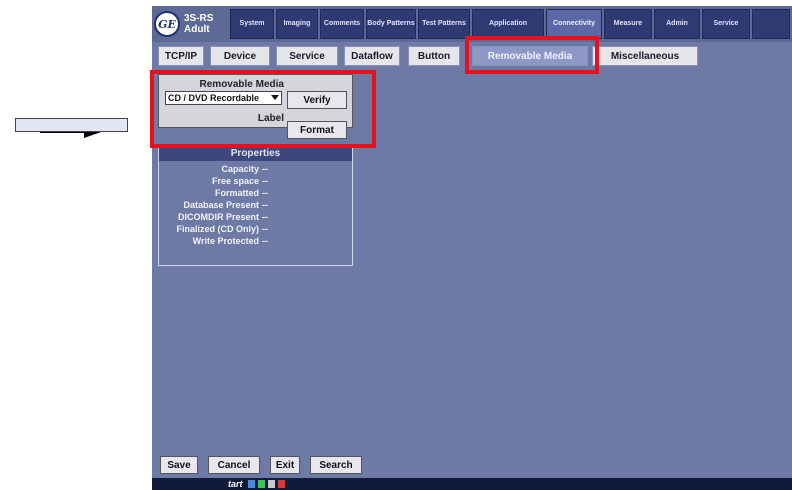 The height and width of the screenshot is (490, 792). What do you see at coordinates (677, 24) in the screenshot?
I see `tab-admin: Admin` at bounding box center [677, 24].